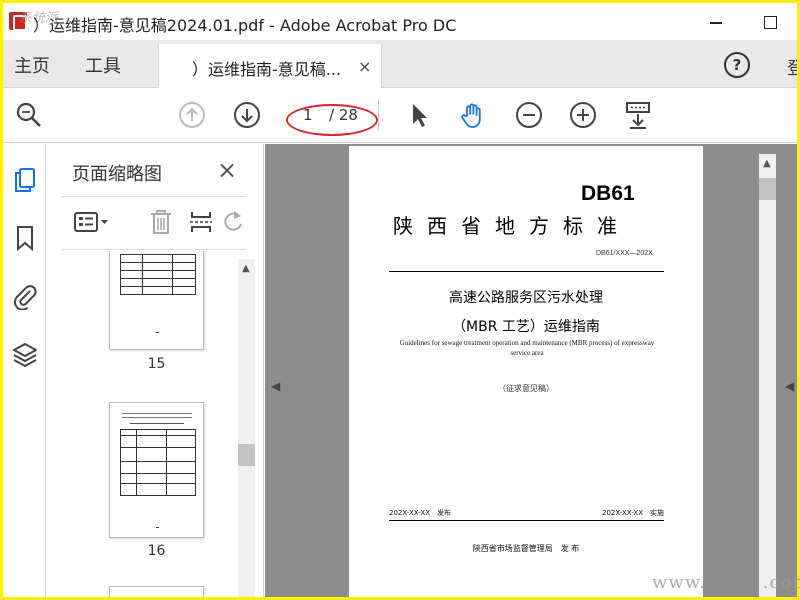  What do you see at coordinates (246, 455) in the screenshot?
I see `scroll-thumb` at bounding box center [246, 455].